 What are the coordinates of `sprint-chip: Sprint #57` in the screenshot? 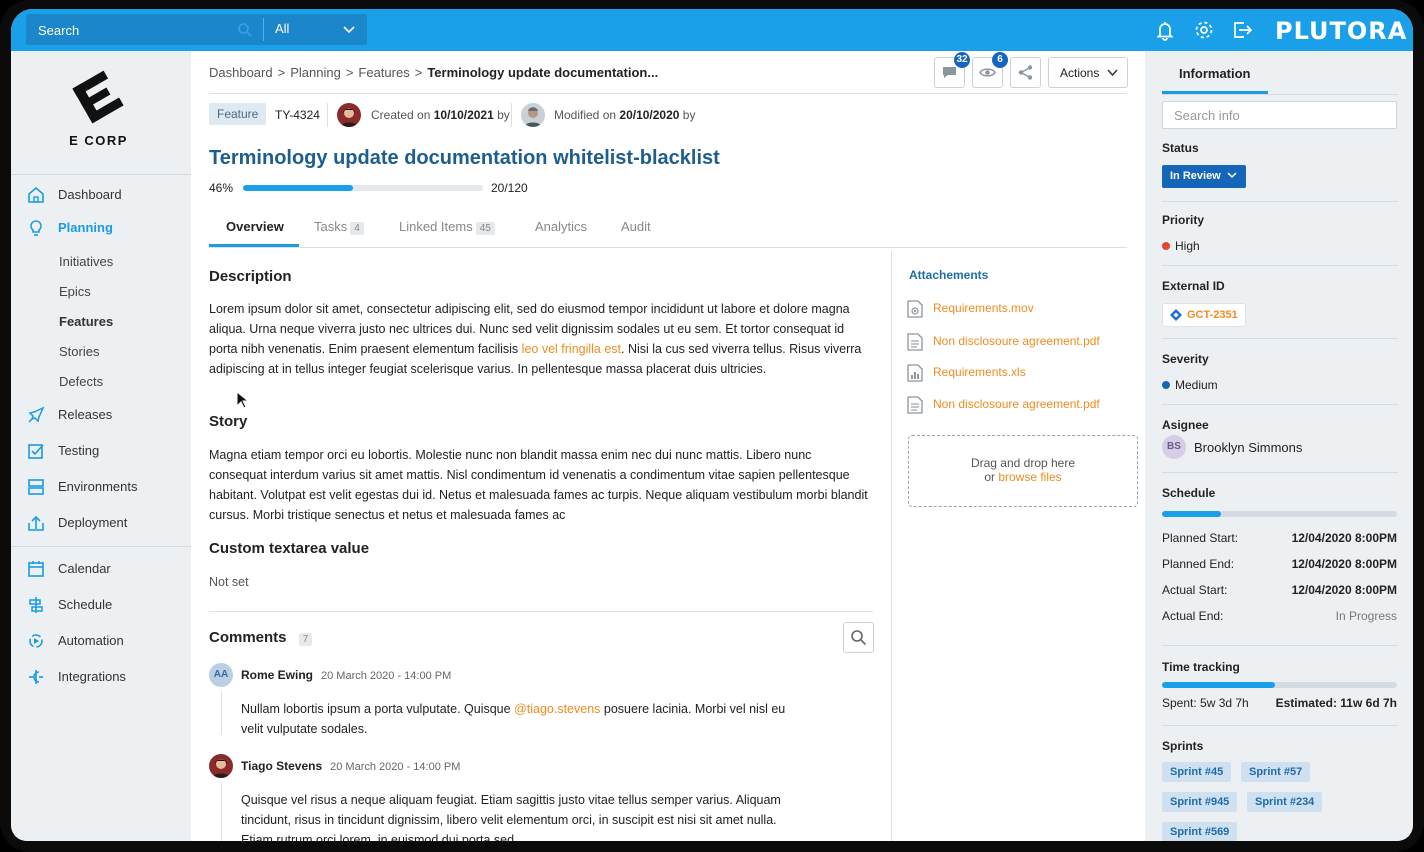 It's located at (1276, 772).